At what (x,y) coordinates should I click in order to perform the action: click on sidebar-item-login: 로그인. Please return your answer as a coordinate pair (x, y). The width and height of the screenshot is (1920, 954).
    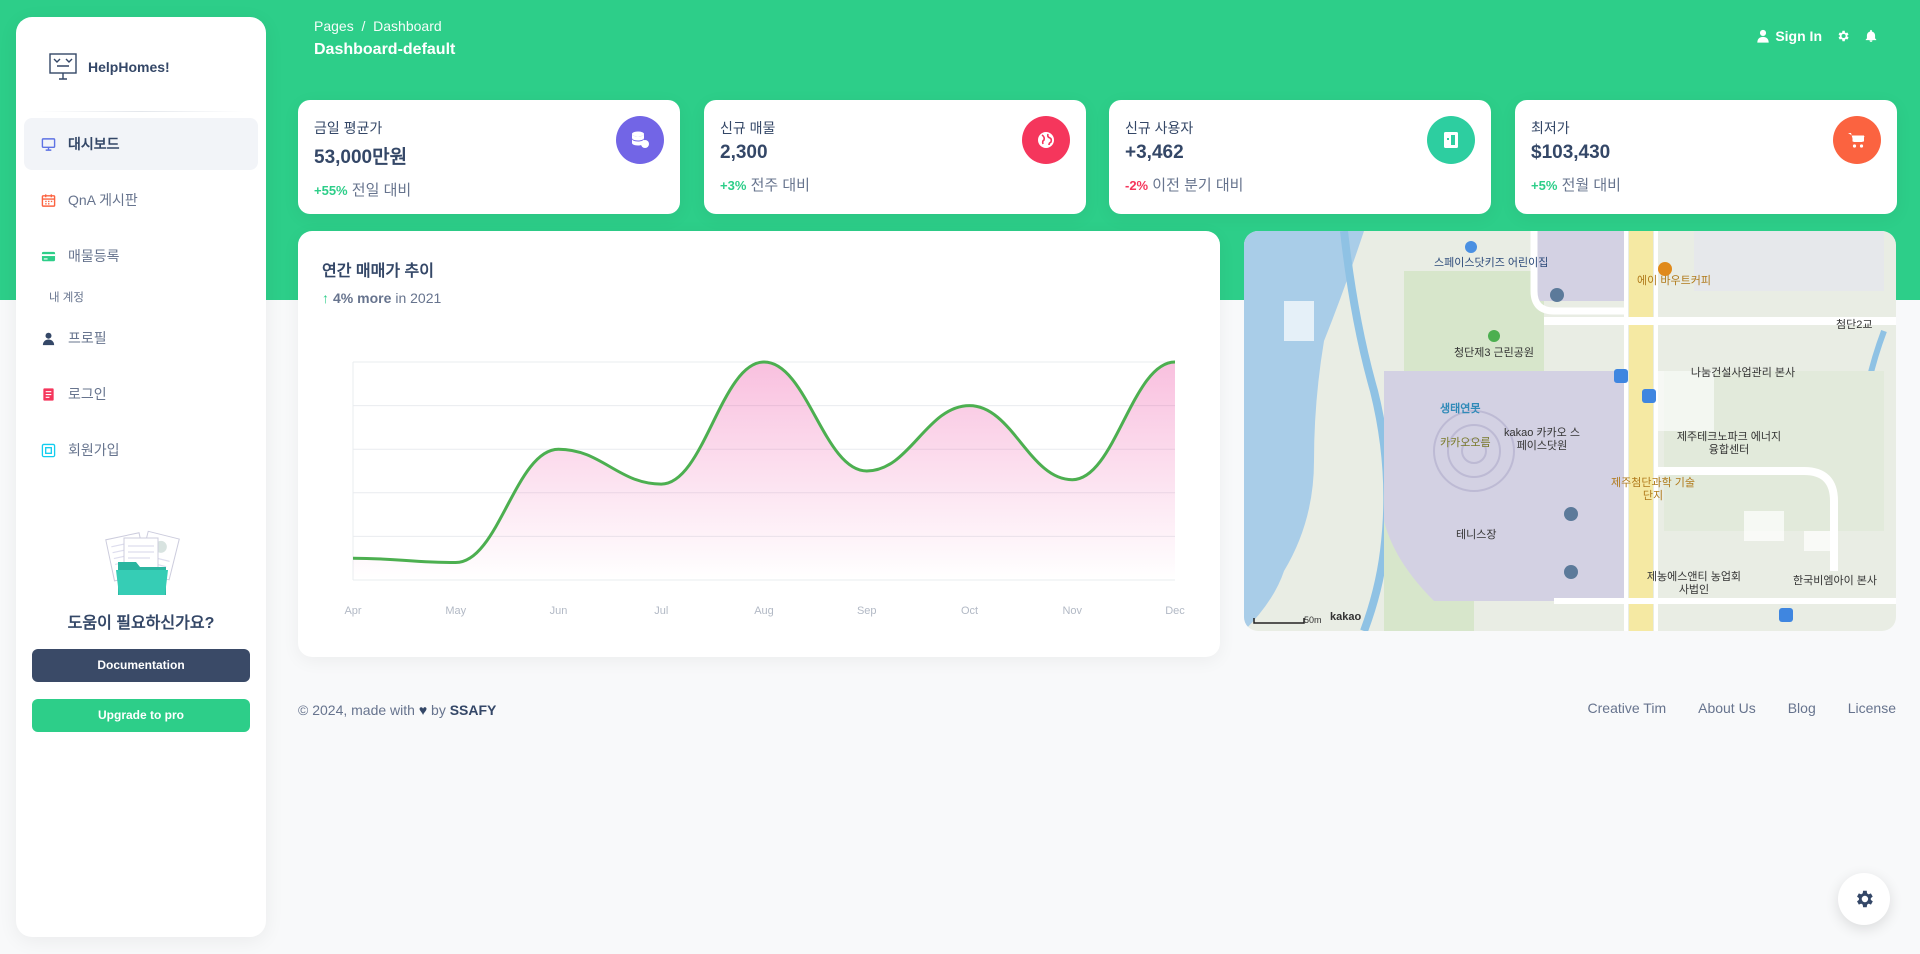
    Looking at the image, I should click on (141, 394).